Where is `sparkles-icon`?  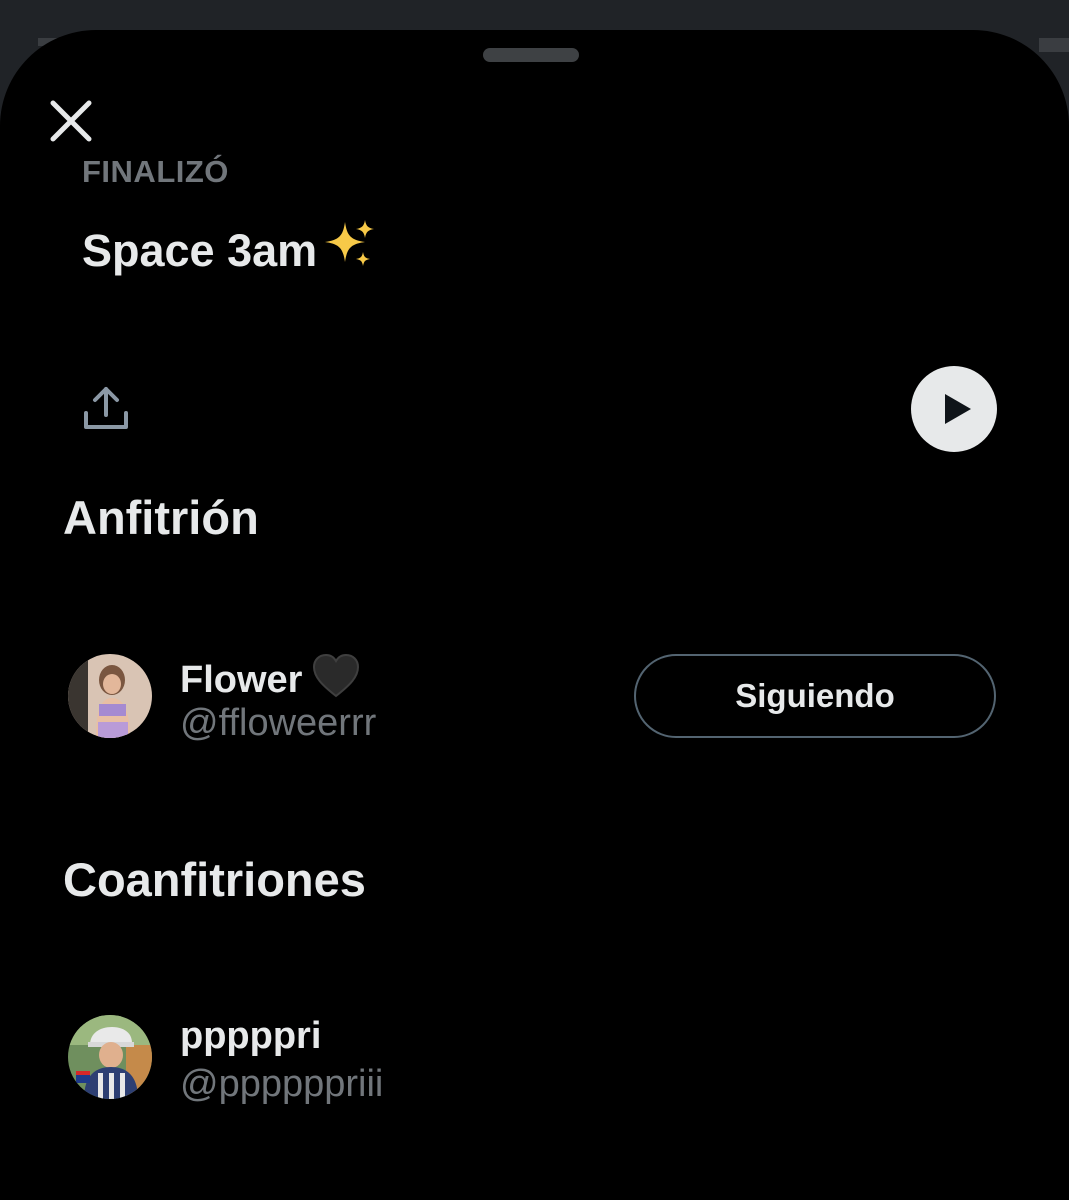 sparkles-icon is located at coordinates (350, 250).